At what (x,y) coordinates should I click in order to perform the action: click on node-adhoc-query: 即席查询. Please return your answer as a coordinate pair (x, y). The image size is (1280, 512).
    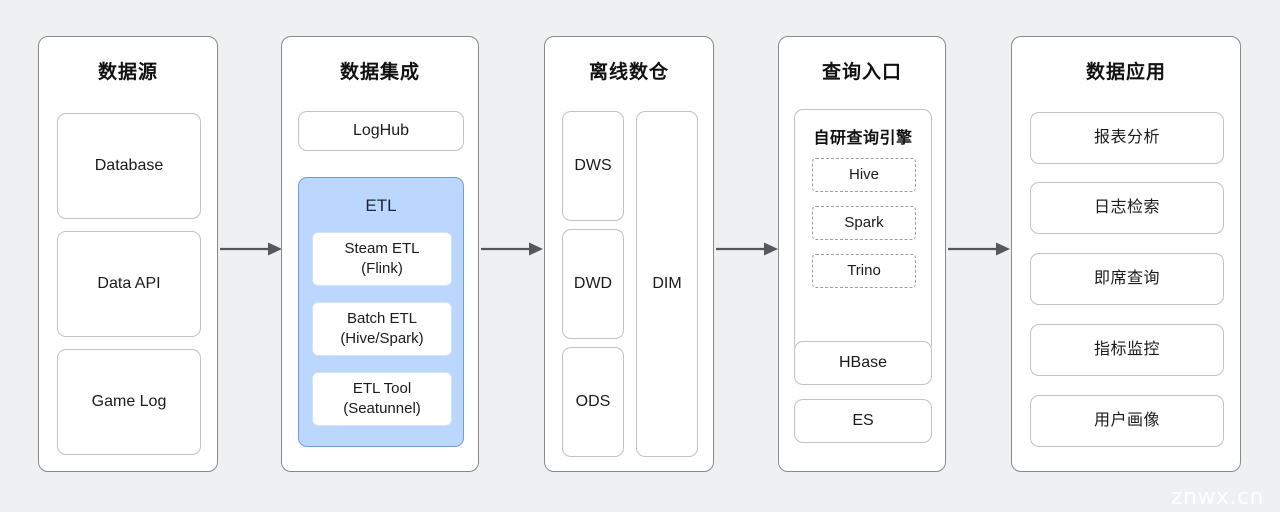
    Looking at the image, I should click on (1127, 279).